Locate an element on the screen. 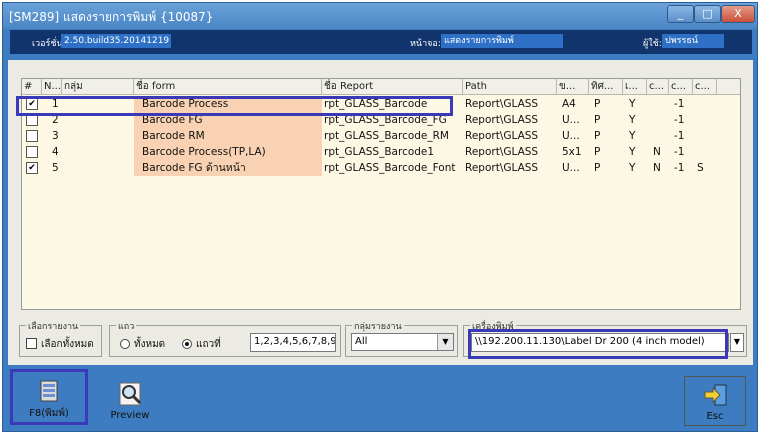 This screenshot has height=435, width=762. header-group: กลุ่ม is located at coordinates (98, 86).